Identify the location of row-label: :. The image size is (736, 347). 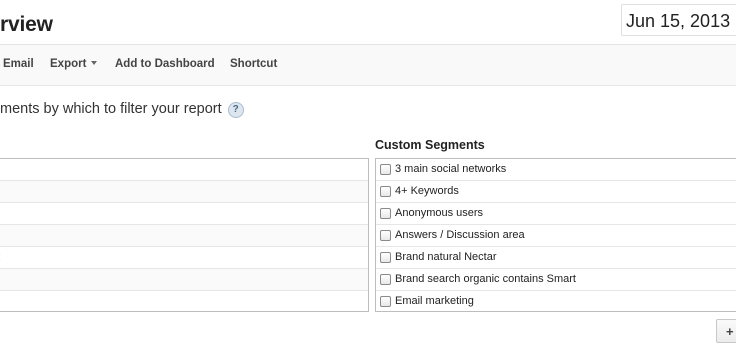
(0, 257).